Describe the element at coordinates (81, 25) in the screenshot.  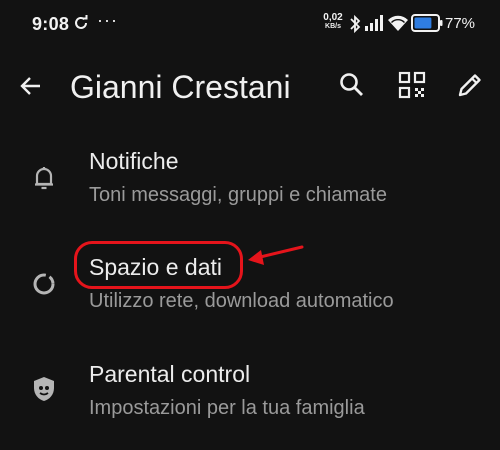
I see `sync-icon` at that location.